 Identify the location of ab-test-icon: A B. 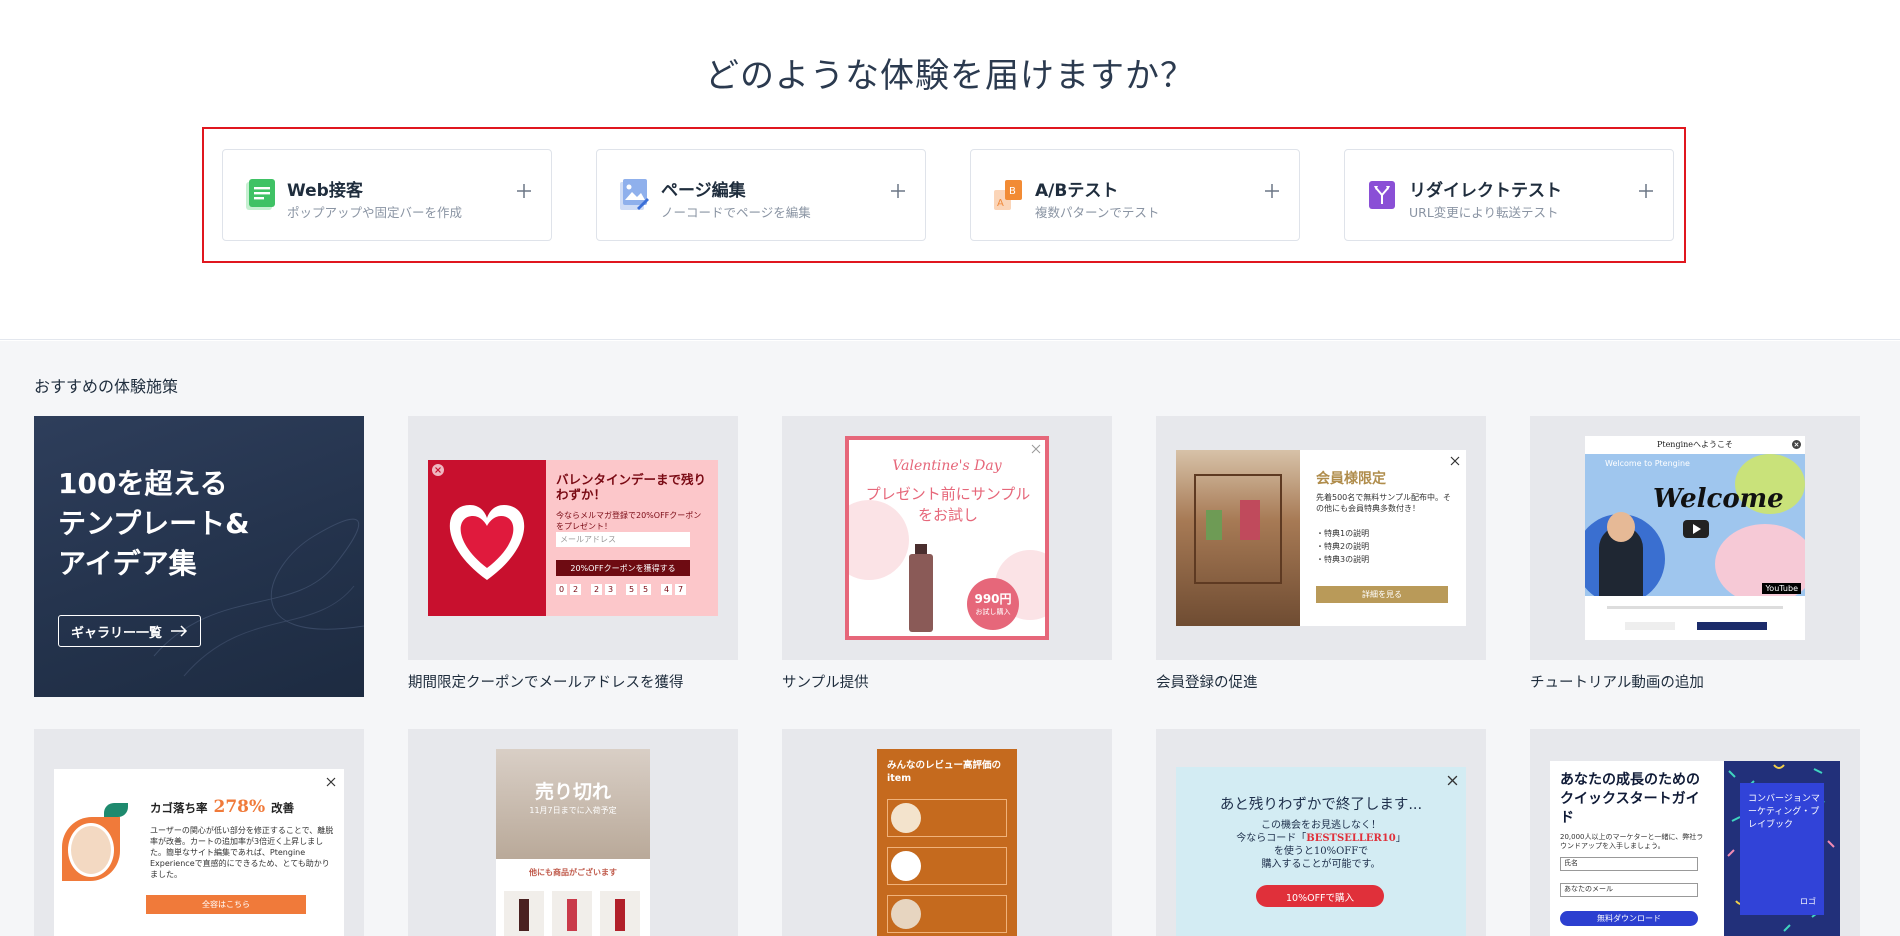
(1008, 195).